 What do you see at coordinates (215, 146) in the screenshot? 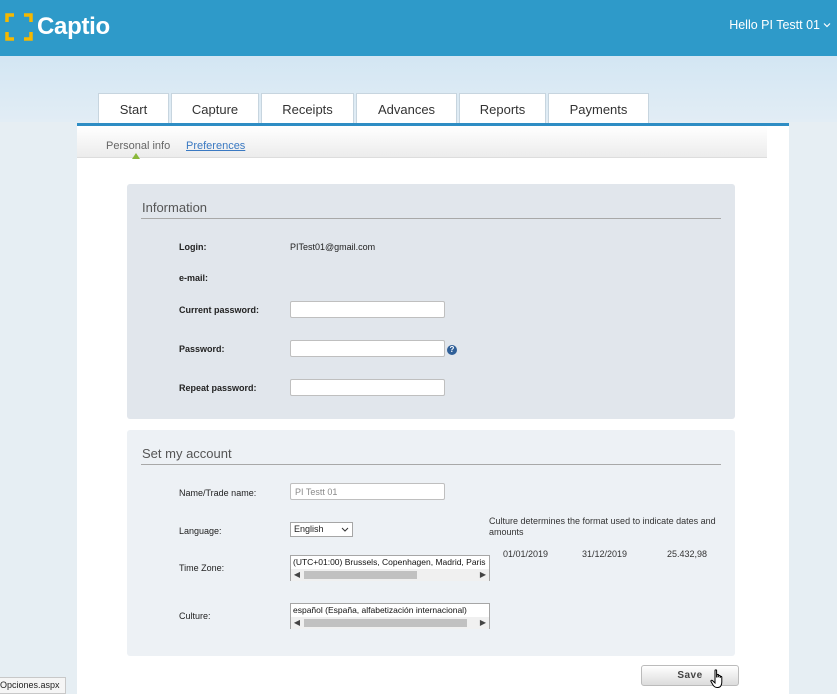
I see `subnav-preferences-link: Preferences` at bounding box center [215, 146].